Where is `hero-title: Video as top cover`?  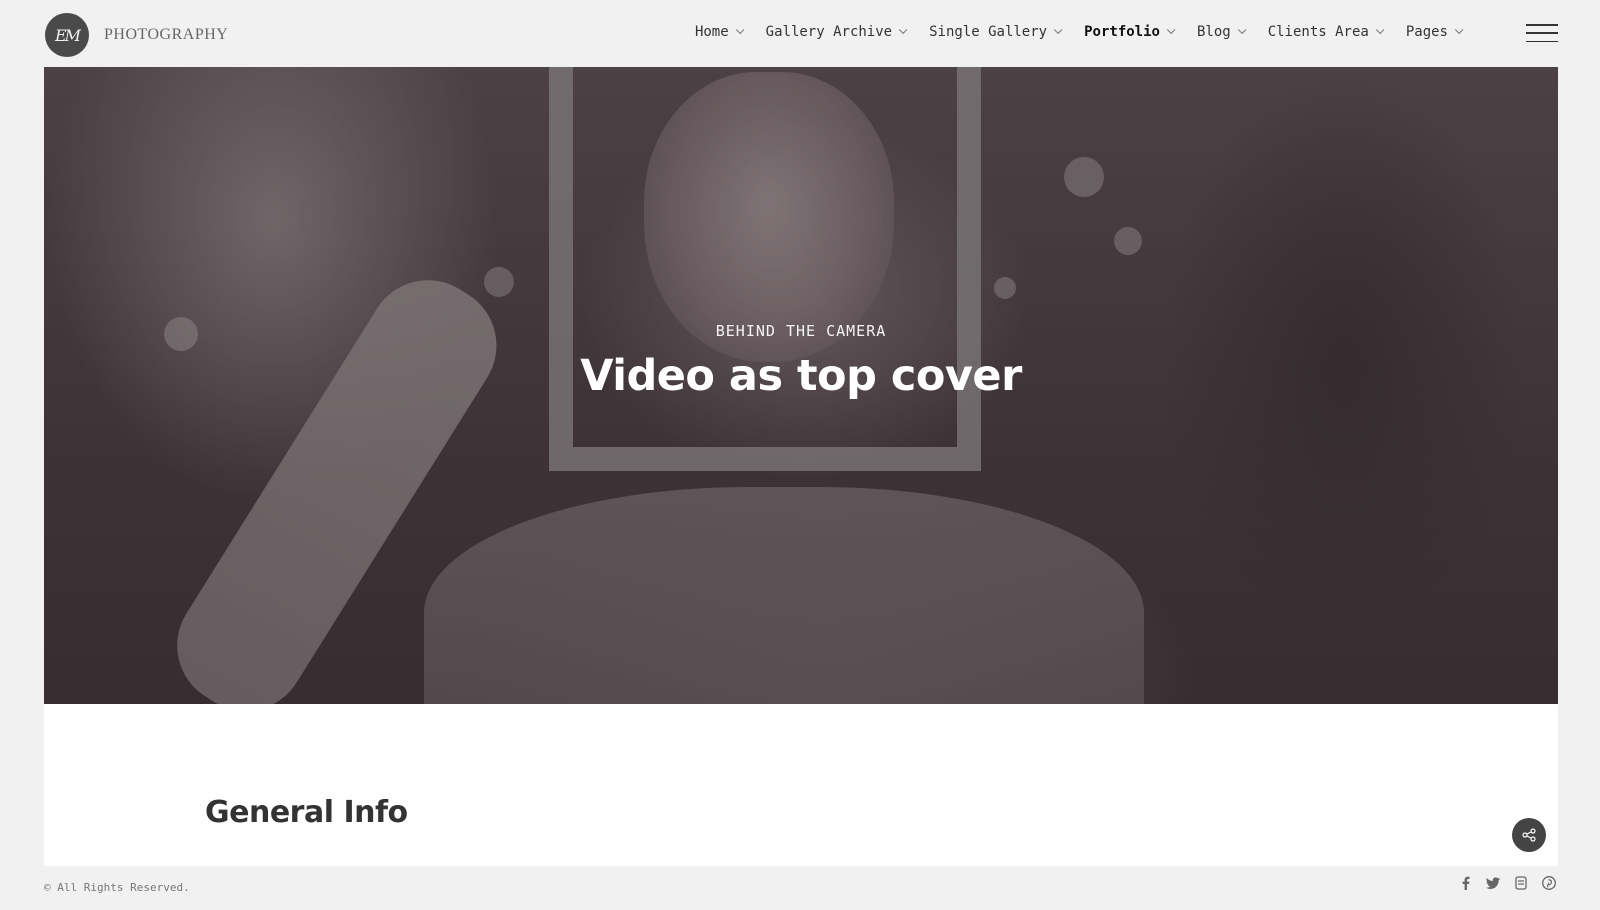
hero-title: Video as top cover is located at coordinates (801, 376).